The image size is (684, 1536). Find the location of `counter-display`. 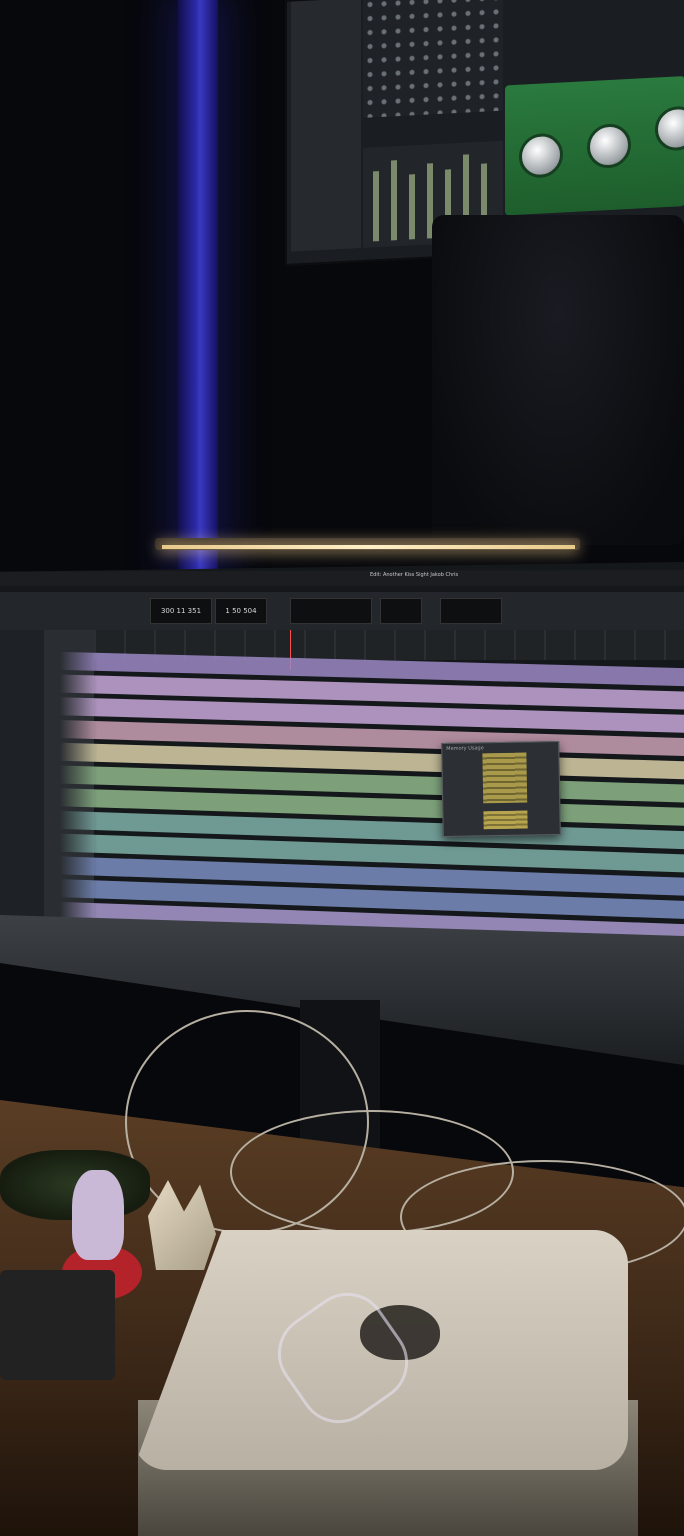

counter-display is located at coordinates (331, 611).